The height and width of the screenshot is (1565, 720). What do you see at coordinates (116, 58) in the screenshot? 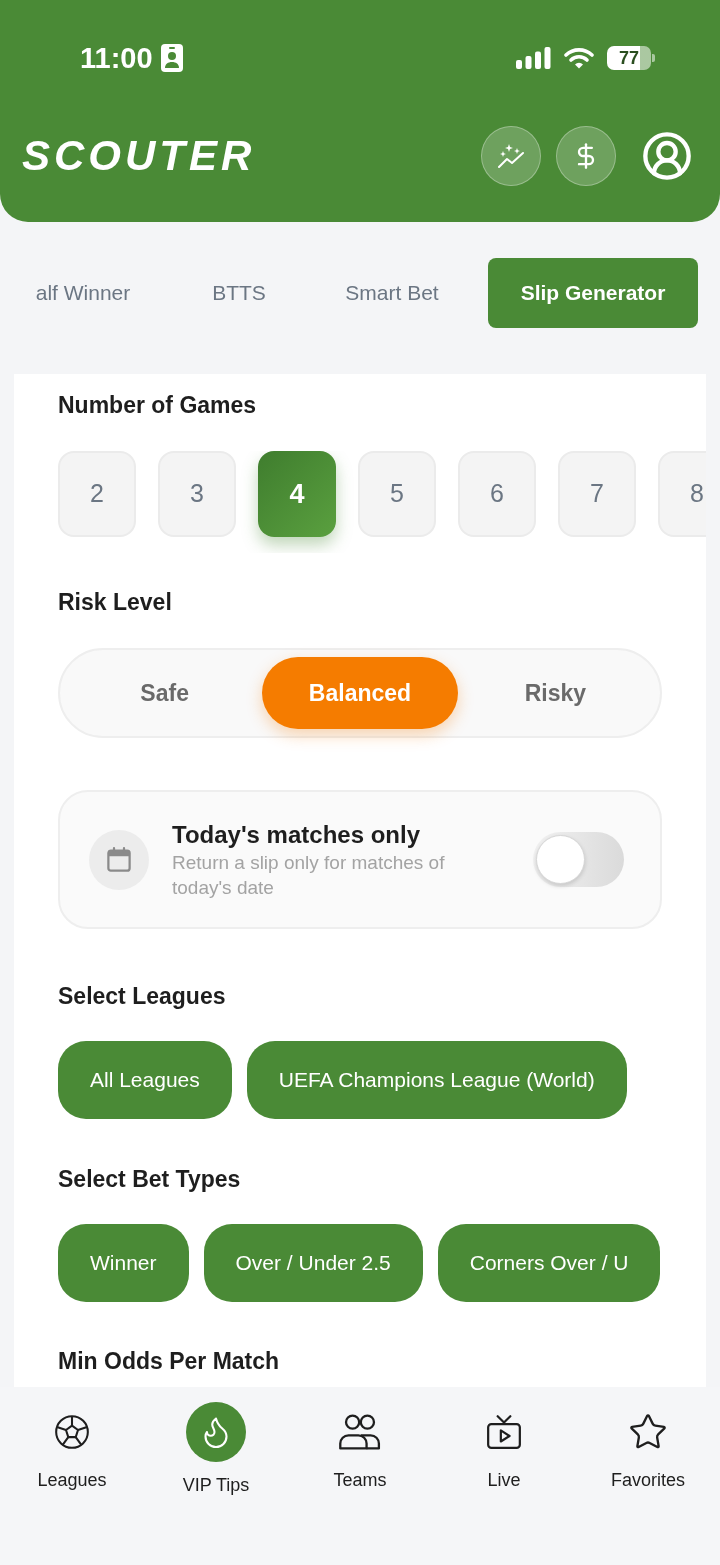
I see `status-time: 11:00` at bounding box center [116, 58].